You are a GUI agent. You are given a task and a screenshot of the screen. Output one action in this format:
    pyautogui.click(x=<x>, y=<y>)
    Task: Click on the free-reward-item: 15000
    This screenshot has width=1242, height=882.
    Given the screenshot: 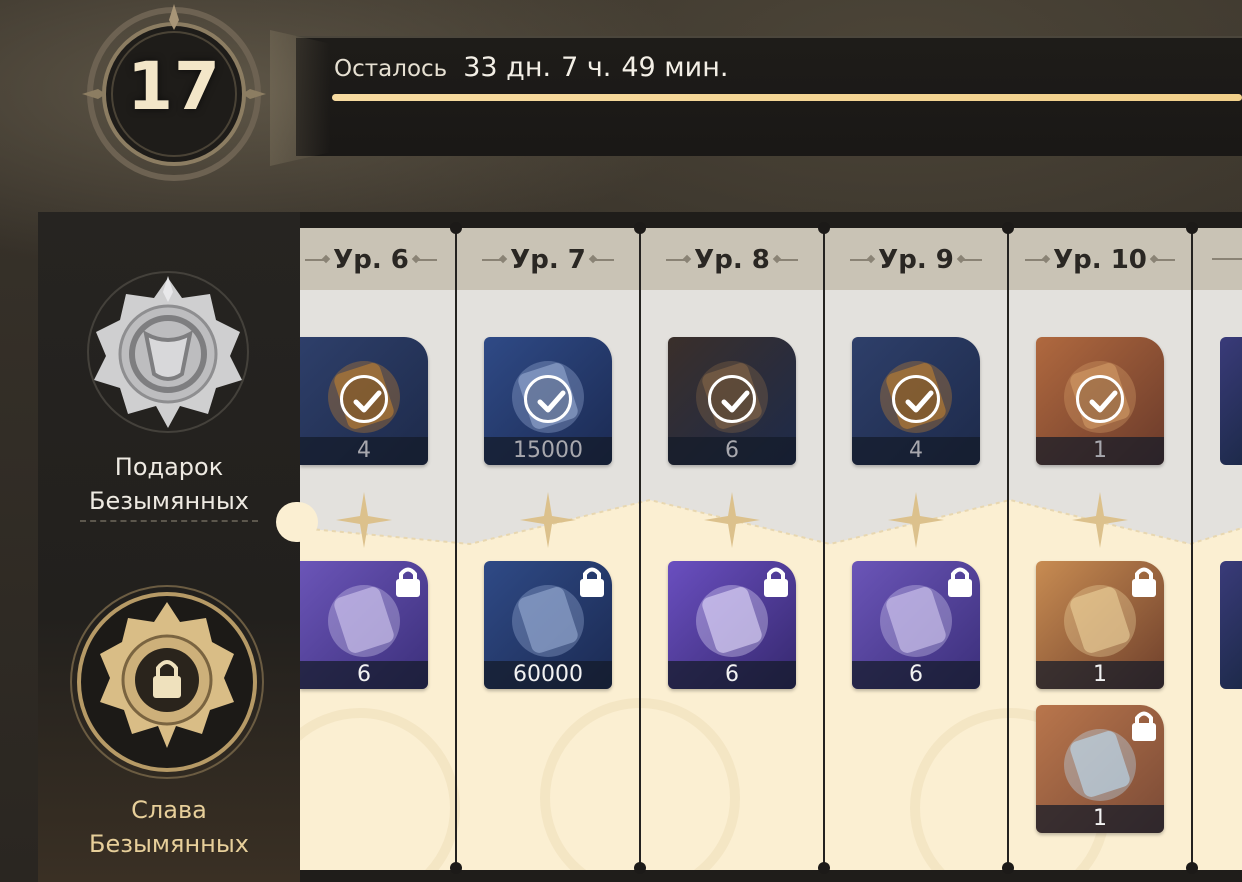 What is the action you would take?
    pyautogui.click(x=548, y=401)
    